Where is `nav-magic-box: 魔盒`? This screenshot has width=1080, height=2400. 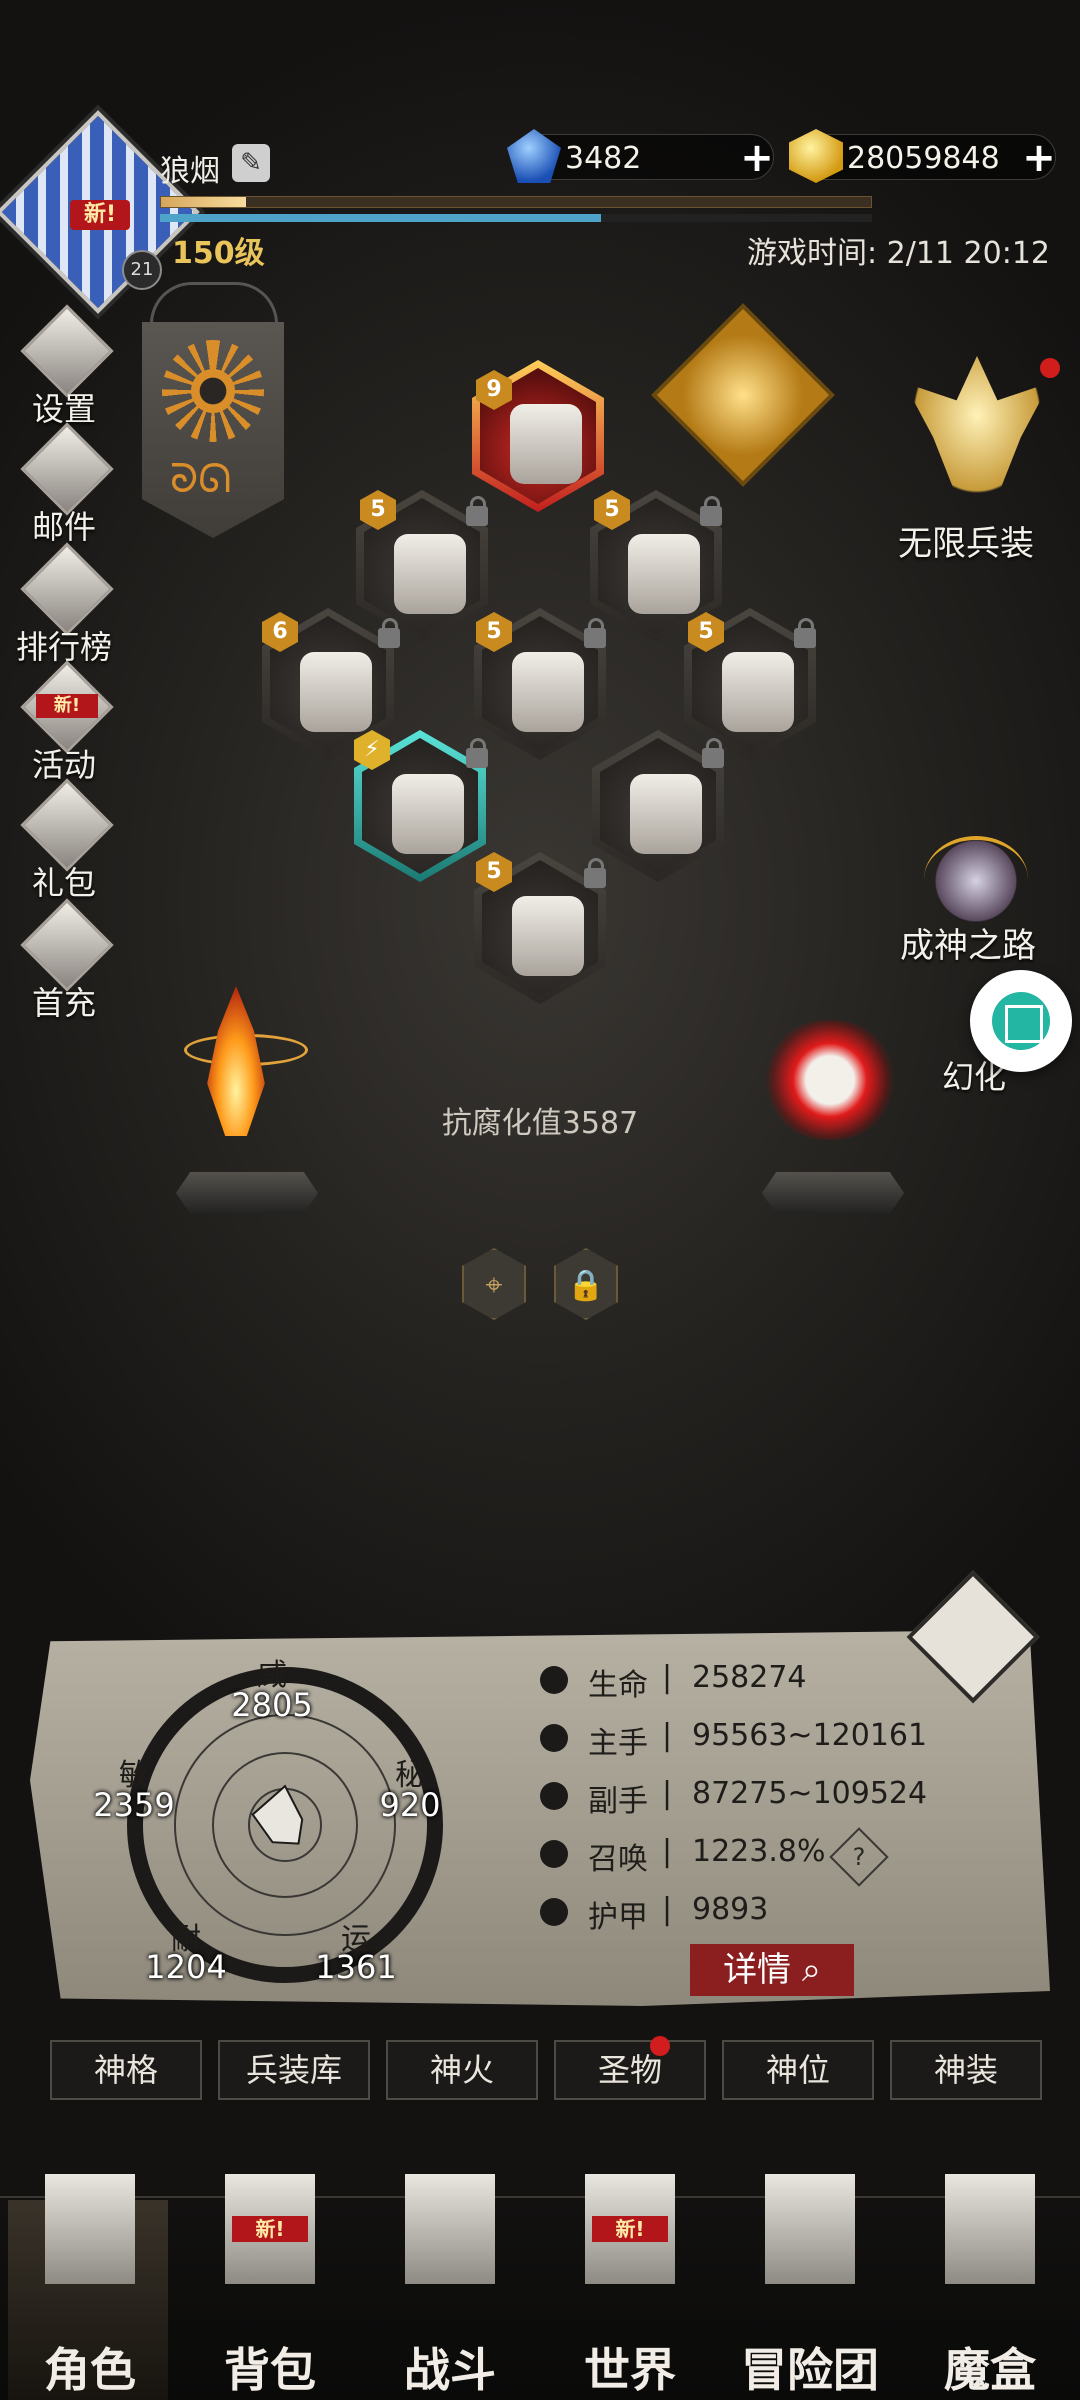 nav-magic-box: 魔盒 is located at coordinates (990, 2280).